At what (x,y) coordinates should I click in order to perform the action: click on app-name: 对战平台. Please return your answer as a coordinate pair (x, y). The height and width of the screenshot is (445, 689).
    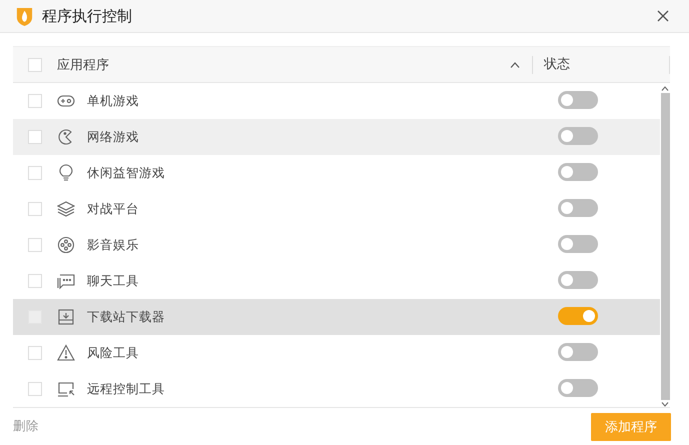
    Looking at the image, I should click on (113, 209).